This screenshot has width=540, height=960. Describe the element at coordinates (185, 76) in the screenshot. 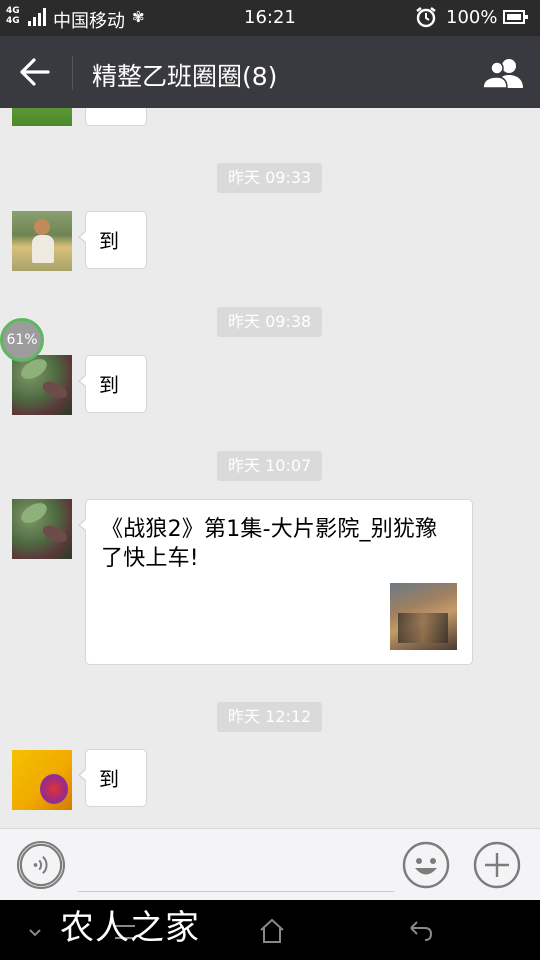

I see `chat-title: 精整乙班圈圈(8)` at that location.